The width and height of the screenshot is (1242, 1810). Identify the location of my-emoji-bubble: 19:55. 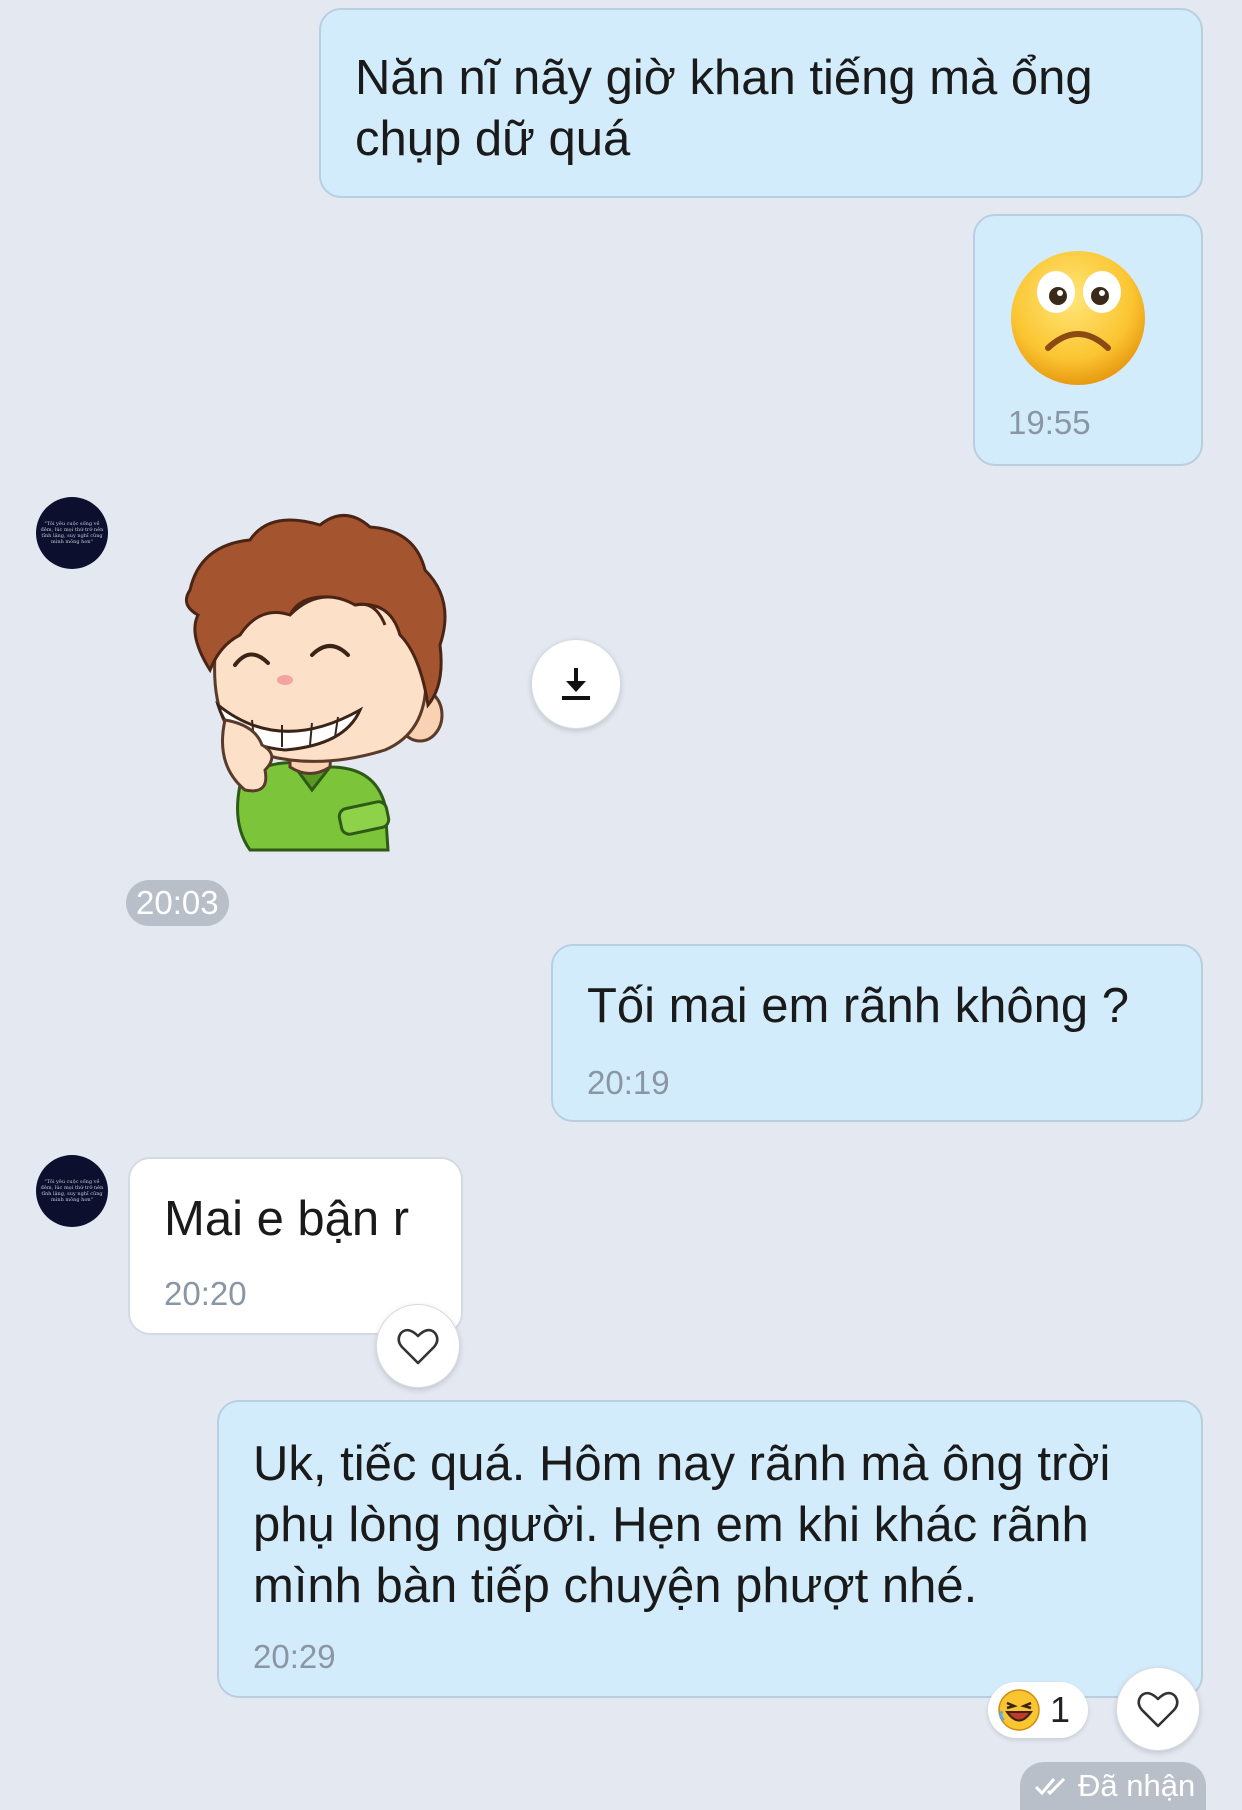
(1088, 340).